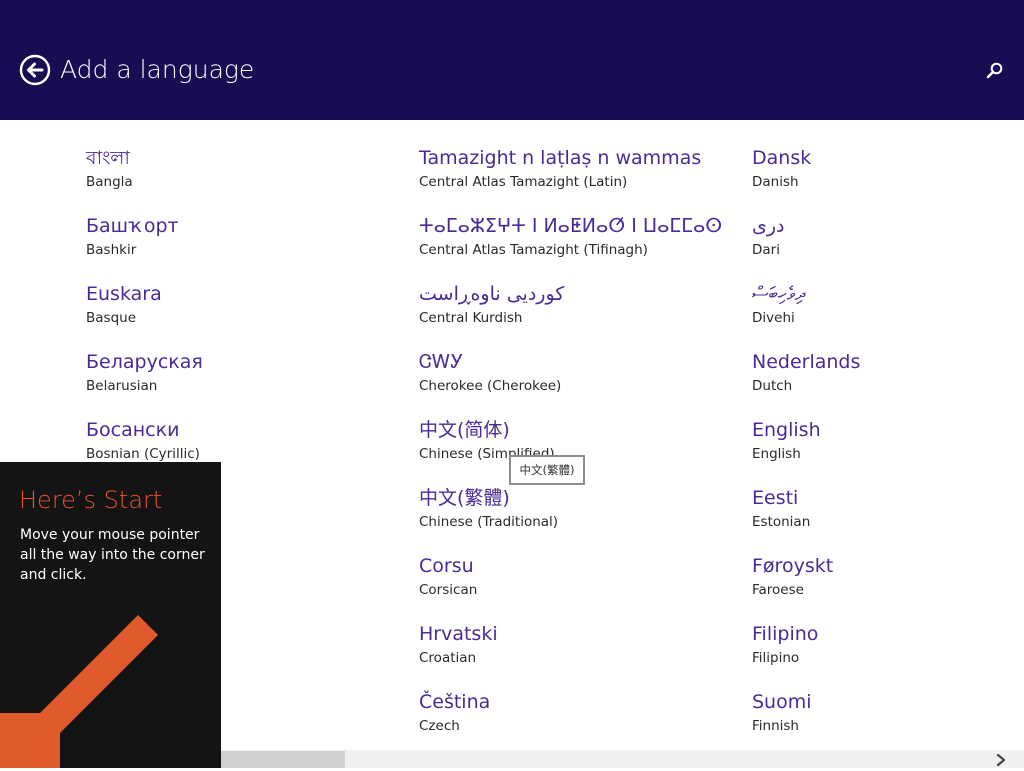 Image resolution: width=1024 pixels, height=771 pixels. I want to click on language-native-name: Nederlands, so click(806, 362).